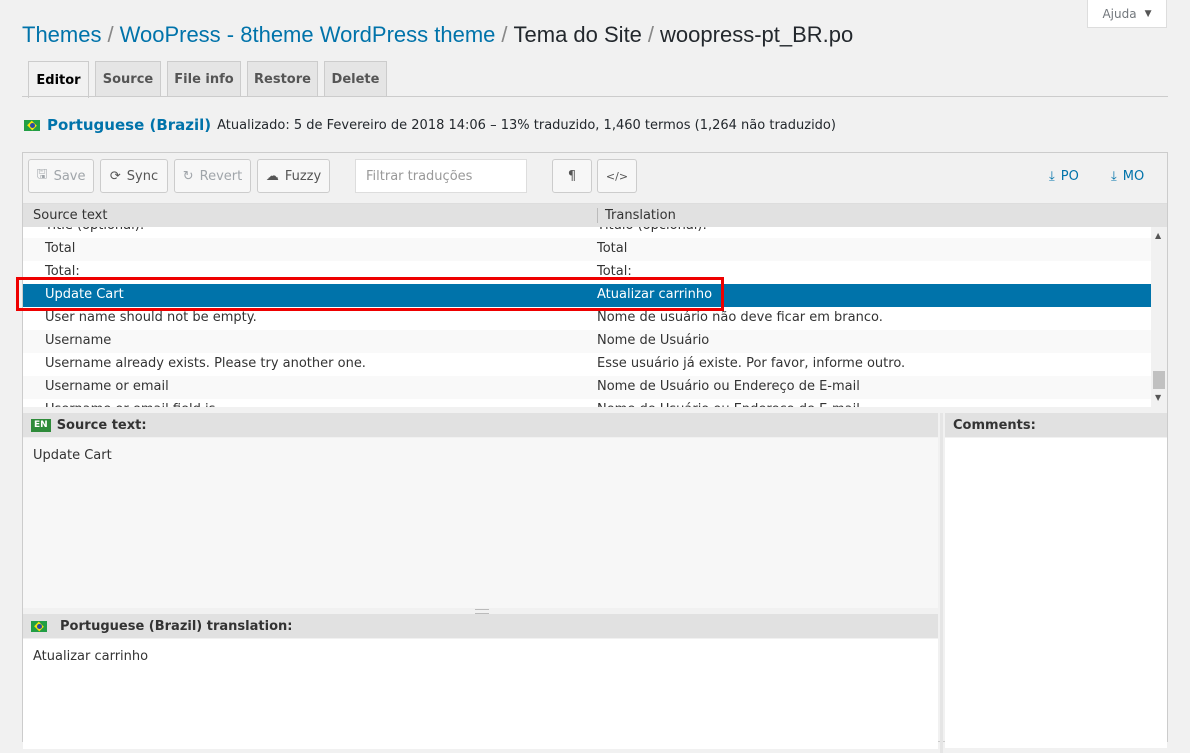 This screenshot has height=753, width=1190. I want to click on pilcrow-icon: ¶, so click(572, 176).